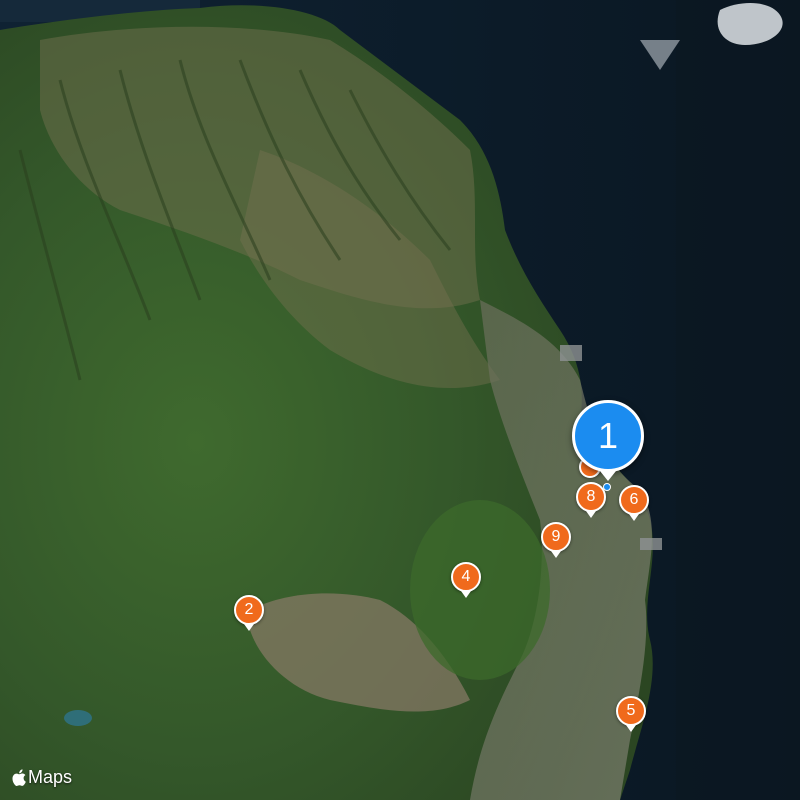 This screenshot has height=800, width=800. What do you see at coordinates (608, 440) in the screenshot?
I see `map-marker-1-selected: 1` at bounding box center [608, 440].